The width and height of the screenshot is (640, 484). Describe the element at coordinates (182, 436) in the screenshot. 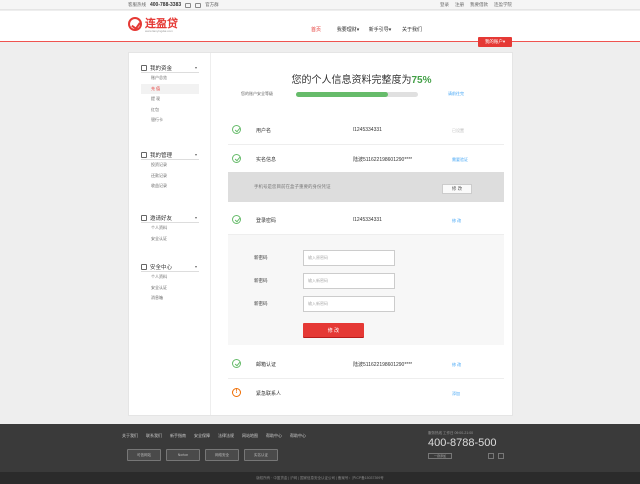

I see `footer-link: 新手指南` at that location.